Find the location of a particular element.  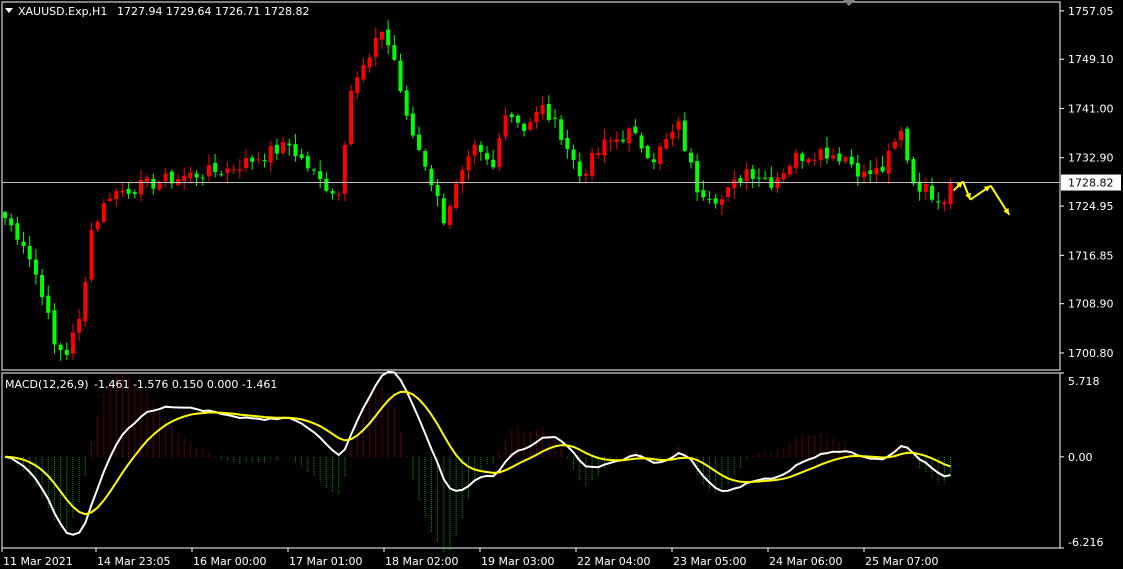

macd-axis: 5.718 0.00 -6.216 is located at coordinates (1081, 460).